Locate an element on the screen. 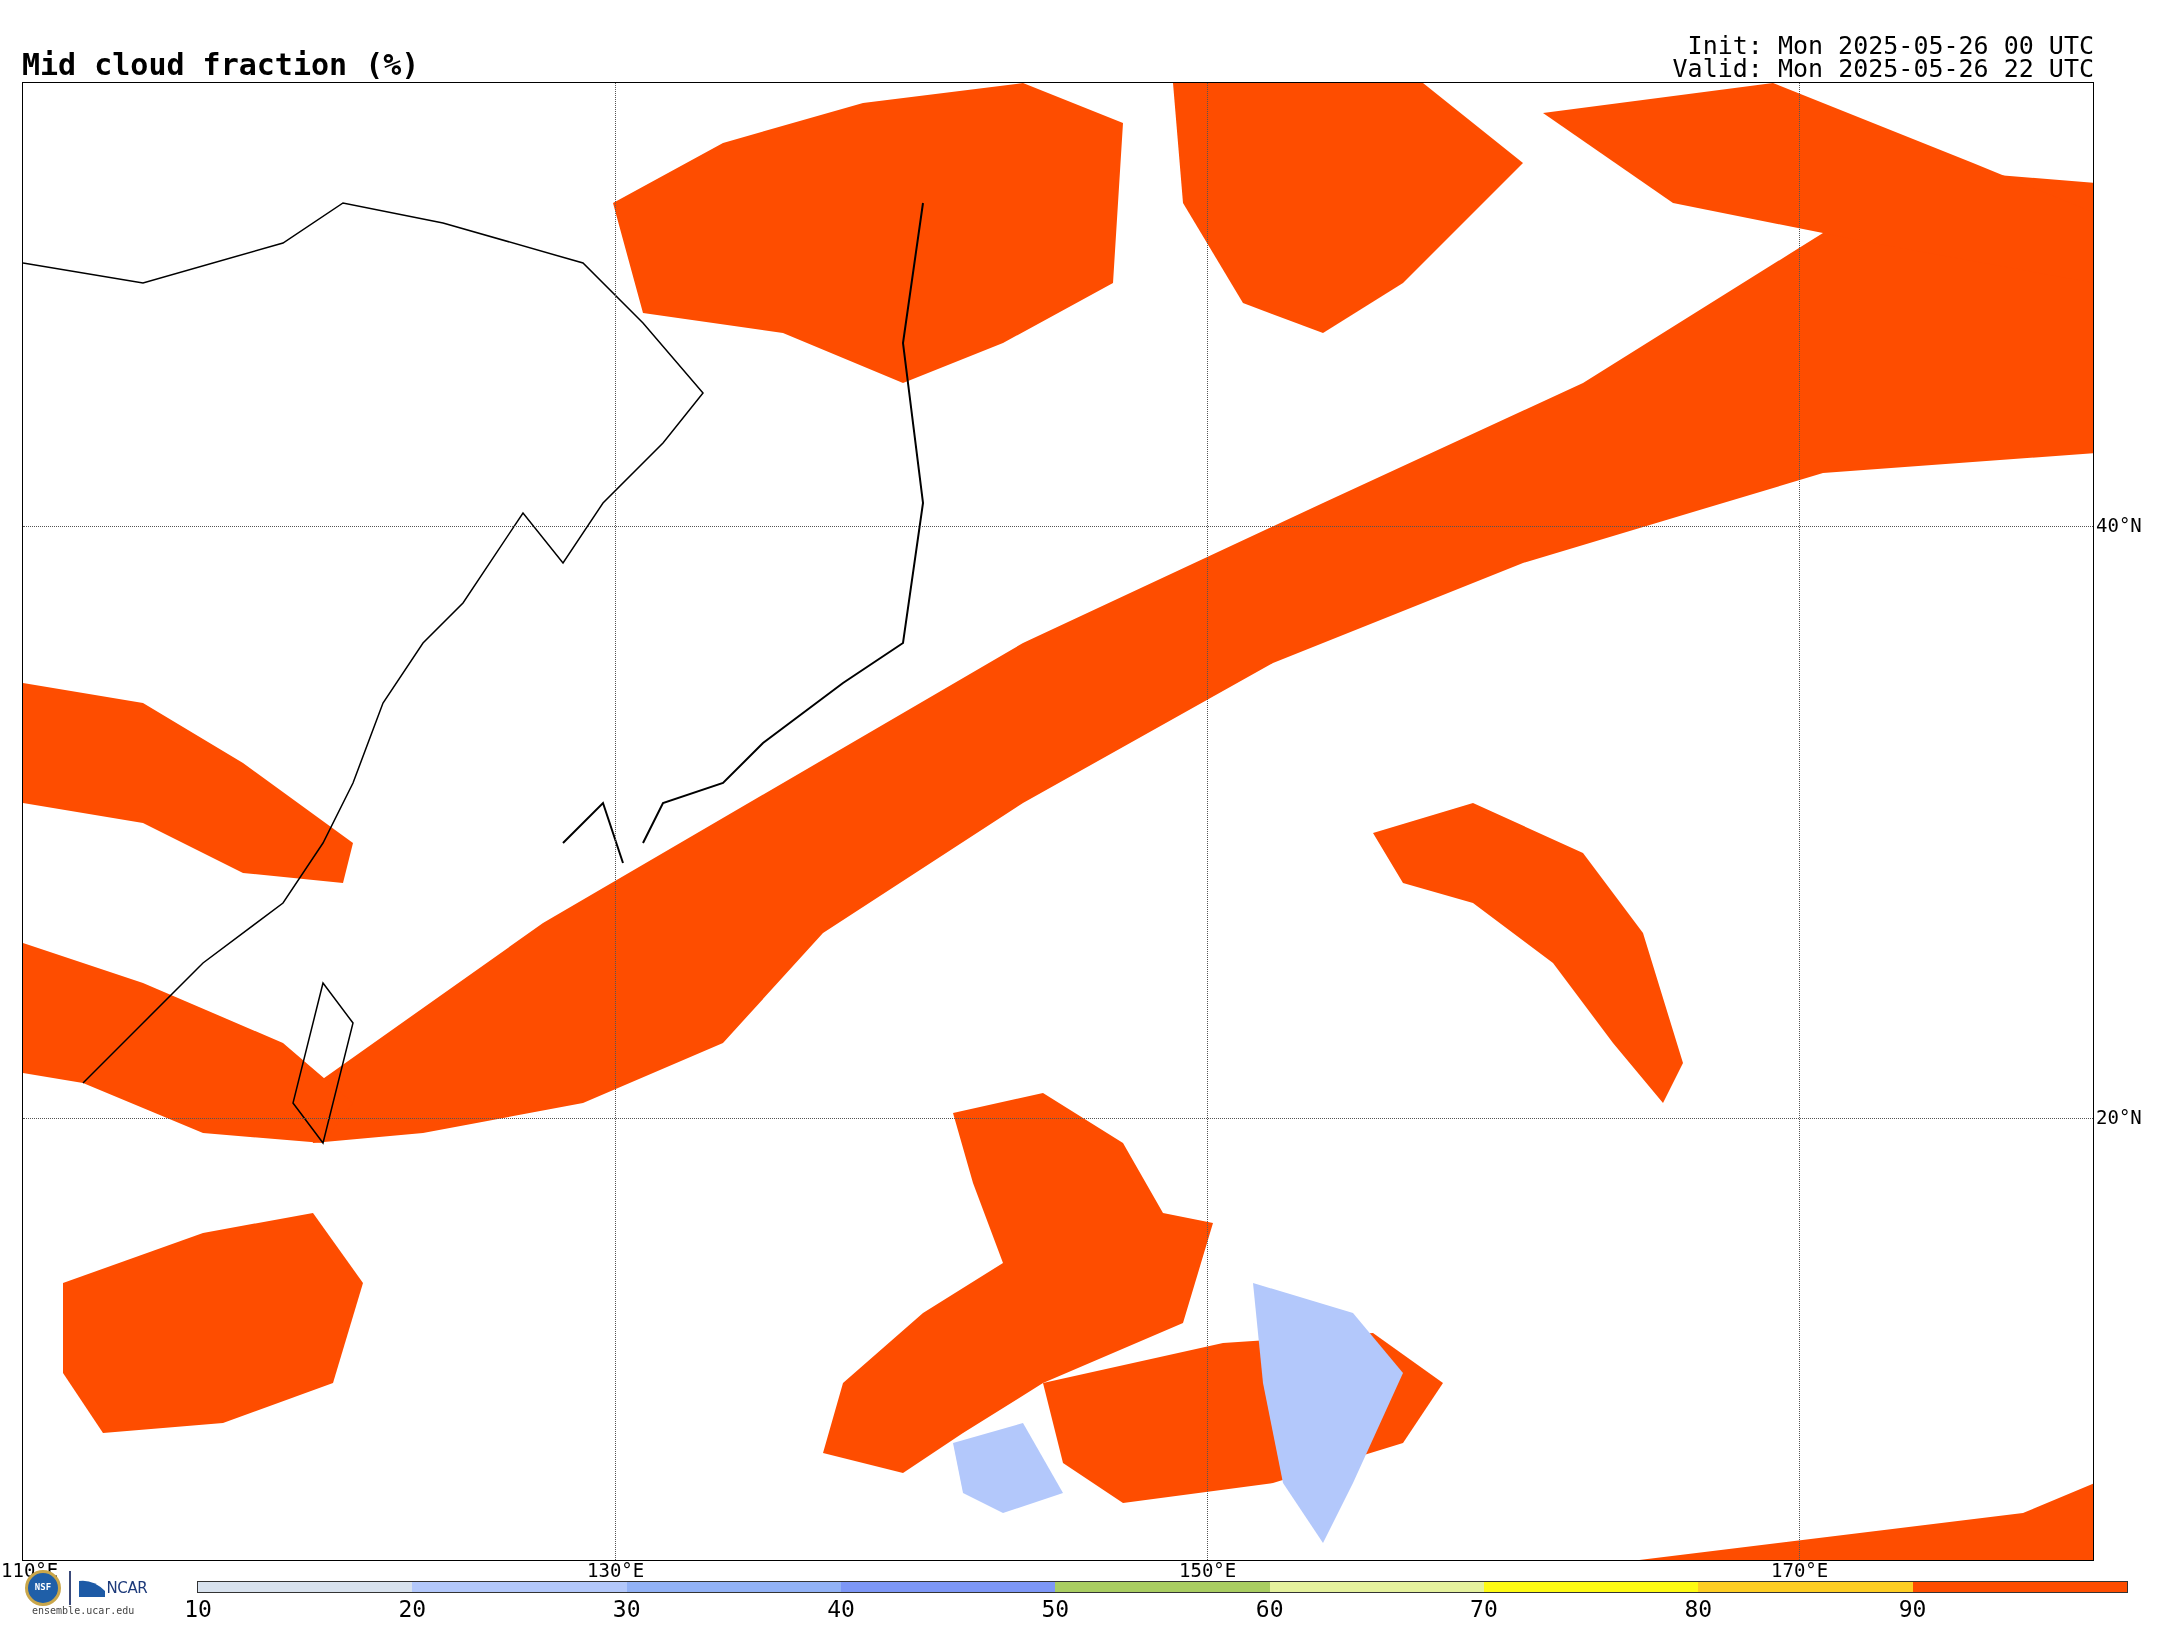 The width and height of the screenshot is (2160, 1626). init-time: Init: Mon 2025-05-26 00 UTC is located at coordinates (1890, 45).